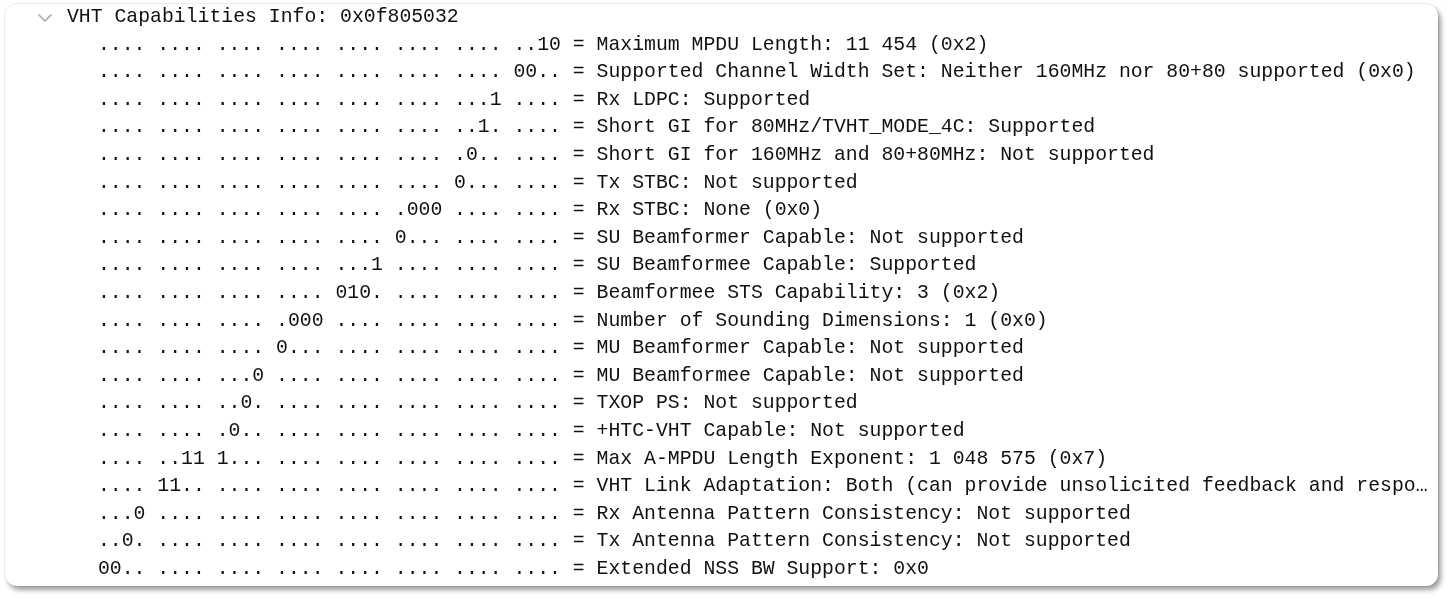 Image resolution: width=1456 pixels, height=604 pixels. Describe the element at coordinates (561, 238) in the screenshot. I see `tree-item: .... .... .... .... .... 0... .... .... = SU Beamformer Capable: Not supported` at that location.